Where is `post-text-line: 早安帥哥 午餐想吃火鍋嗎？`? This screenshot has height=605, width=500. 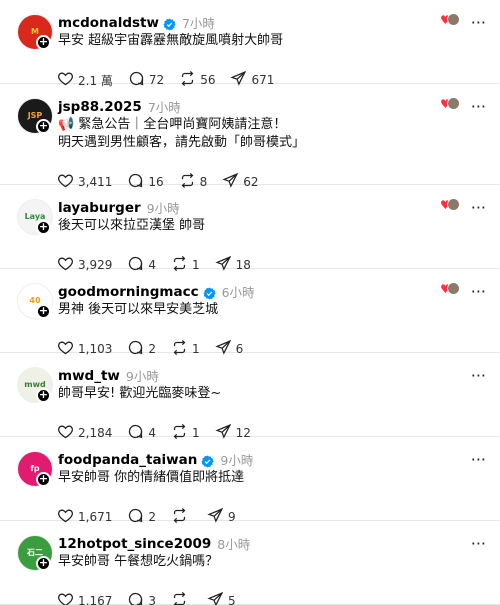
post-text-line: 早安帥哥 午餐想吃火鍋嗎？ is located at coordinates (138, 561).